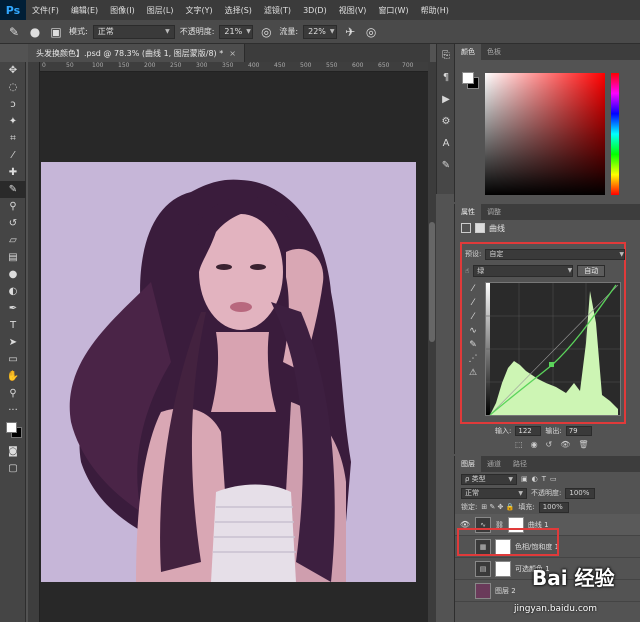 The height and width of the screenshot is (622, 640). Describe the element at coordinates (553, 507) in the screenshot. I see `fill-input: 100%` at that location.